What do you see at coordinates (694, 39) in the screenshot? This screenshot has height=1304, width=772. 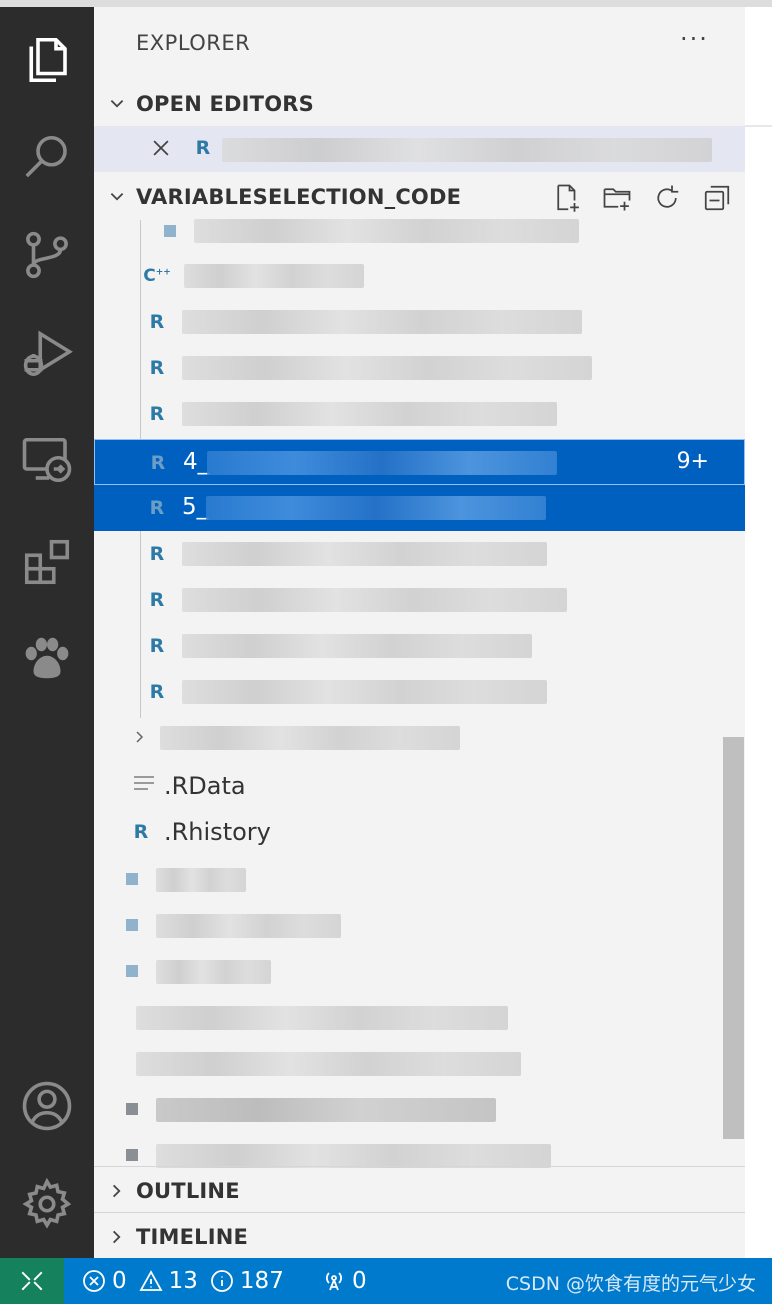 I see `more-actions-button: ···` at bounding box center [694, 39].